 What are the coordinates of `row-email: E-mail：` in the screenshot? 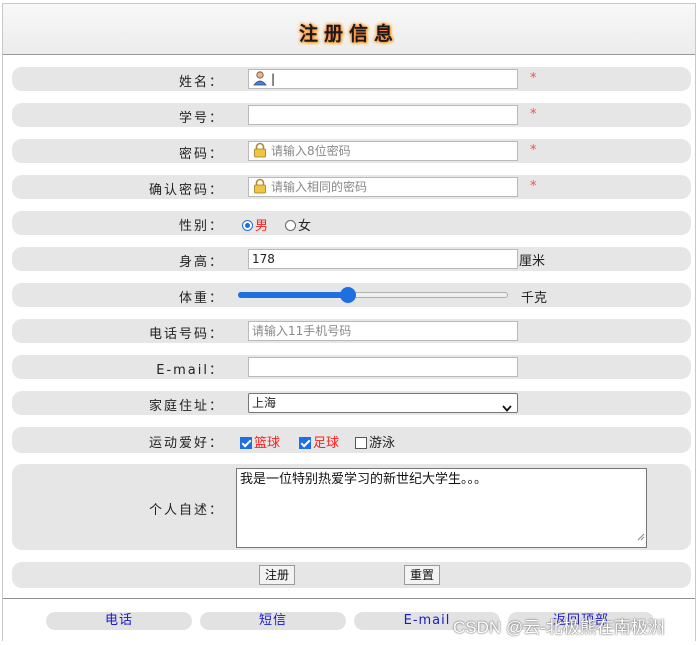 It's located at (351, 367).